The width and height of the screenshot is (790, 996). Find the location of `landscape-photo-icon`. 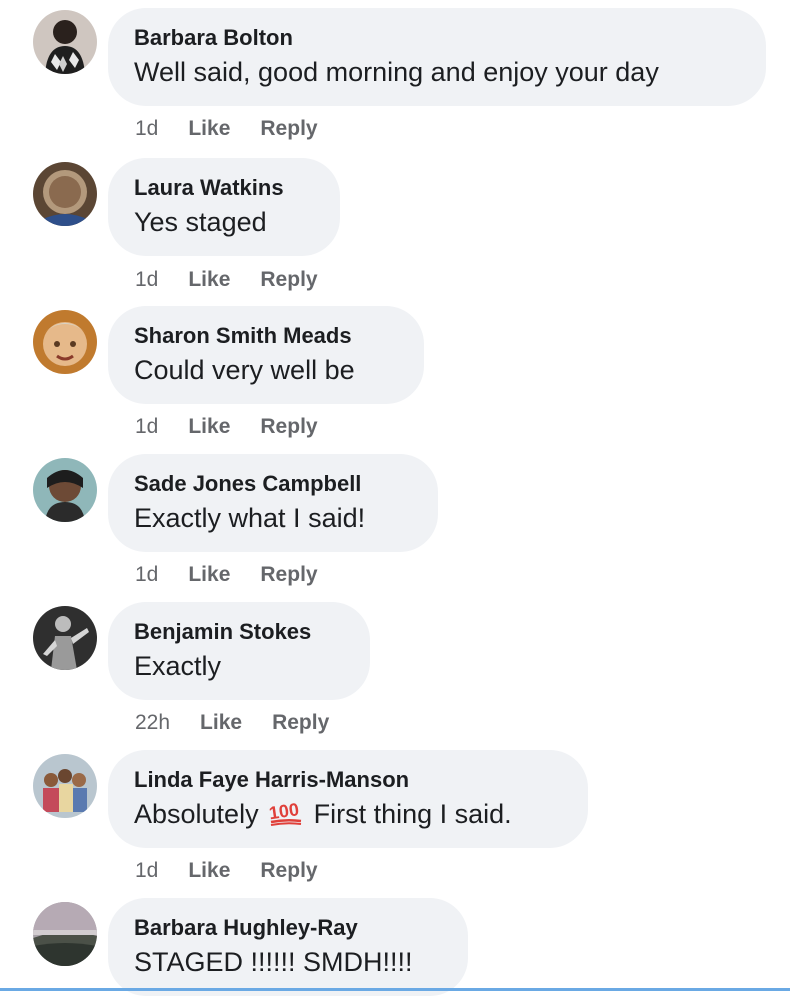

landscape-photo-icon is located at coordinates (65, 934).